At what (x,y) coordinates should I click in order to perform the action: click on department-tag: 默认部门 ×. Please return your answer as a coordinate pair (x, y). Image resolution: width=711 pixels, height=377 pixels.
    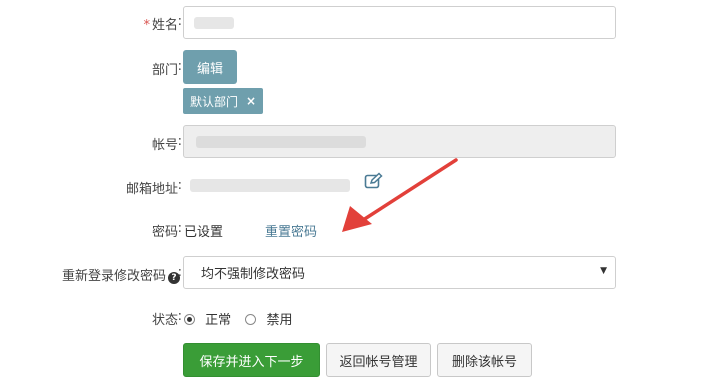
    Looking at the image, I should click on (223, 101).